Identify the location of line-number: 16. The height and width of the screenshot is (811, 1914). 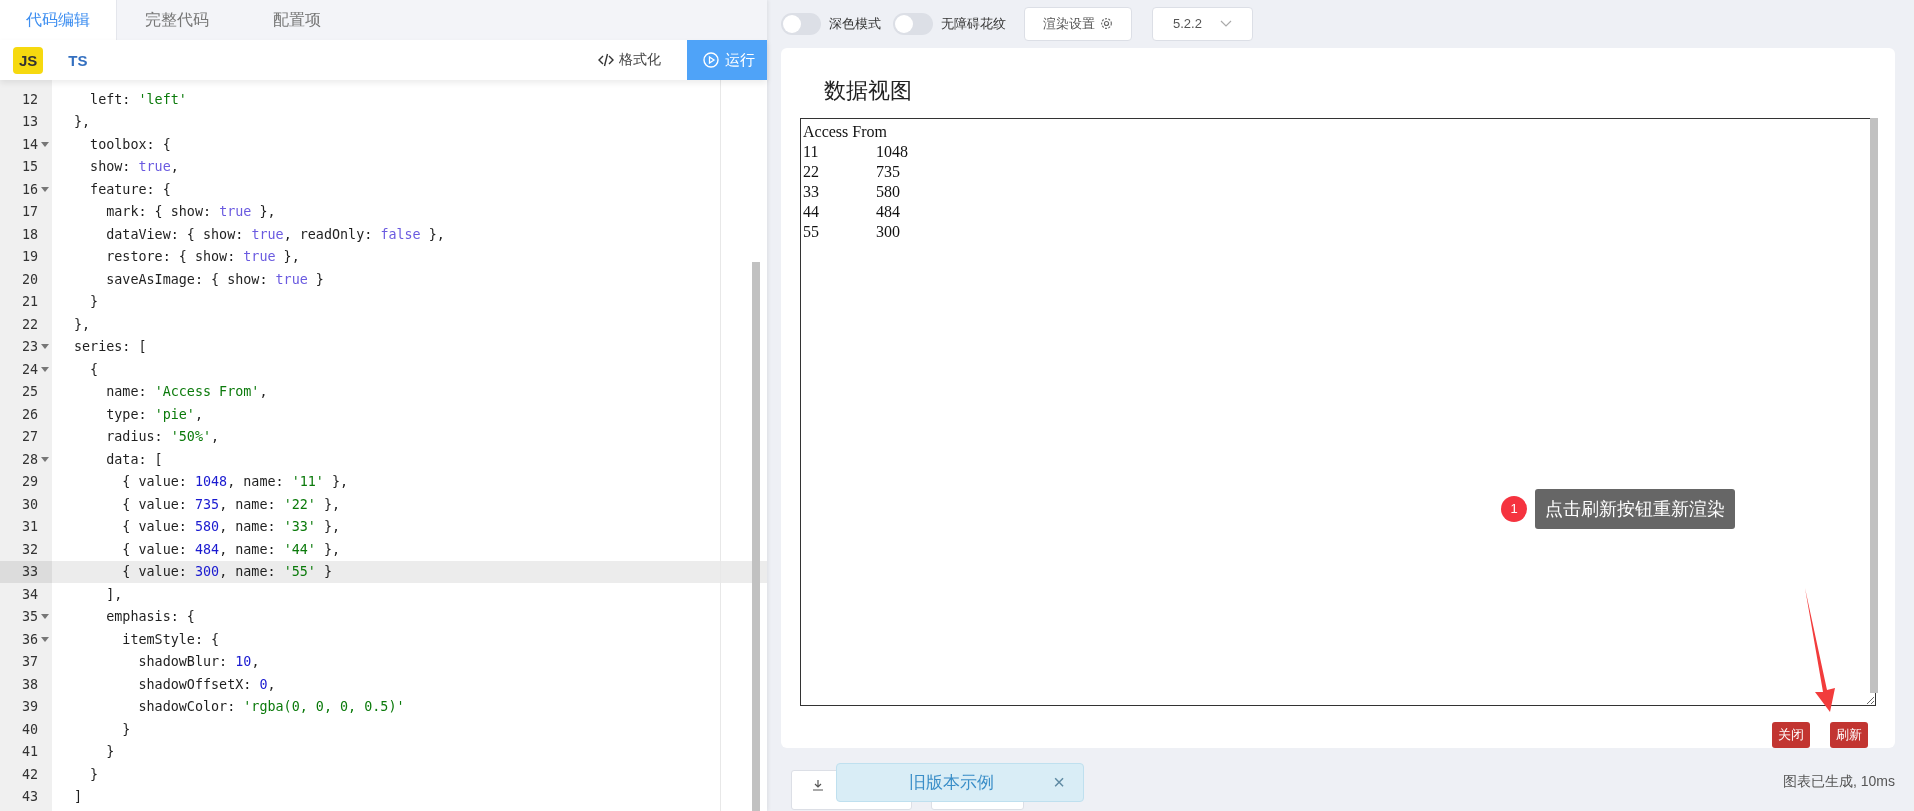
(29, 189).